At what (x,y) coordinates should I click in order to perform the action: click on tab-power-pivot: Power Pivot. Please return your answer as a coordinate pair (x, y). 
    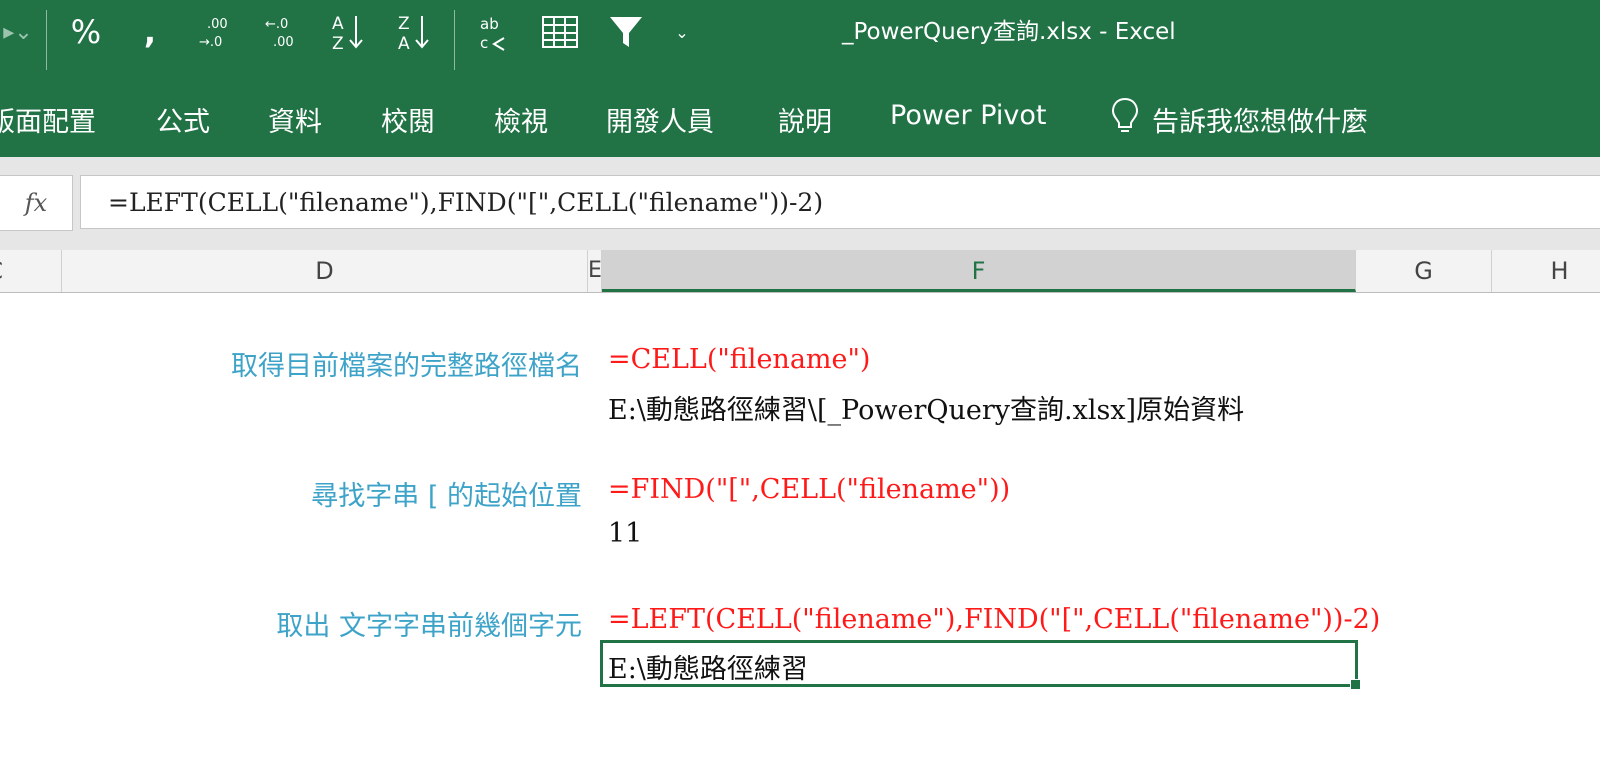
    Looking at the image, I should click on (968, 115).